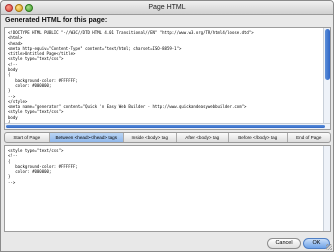  I want to click on minimize-window-icon, so click(19, 8).